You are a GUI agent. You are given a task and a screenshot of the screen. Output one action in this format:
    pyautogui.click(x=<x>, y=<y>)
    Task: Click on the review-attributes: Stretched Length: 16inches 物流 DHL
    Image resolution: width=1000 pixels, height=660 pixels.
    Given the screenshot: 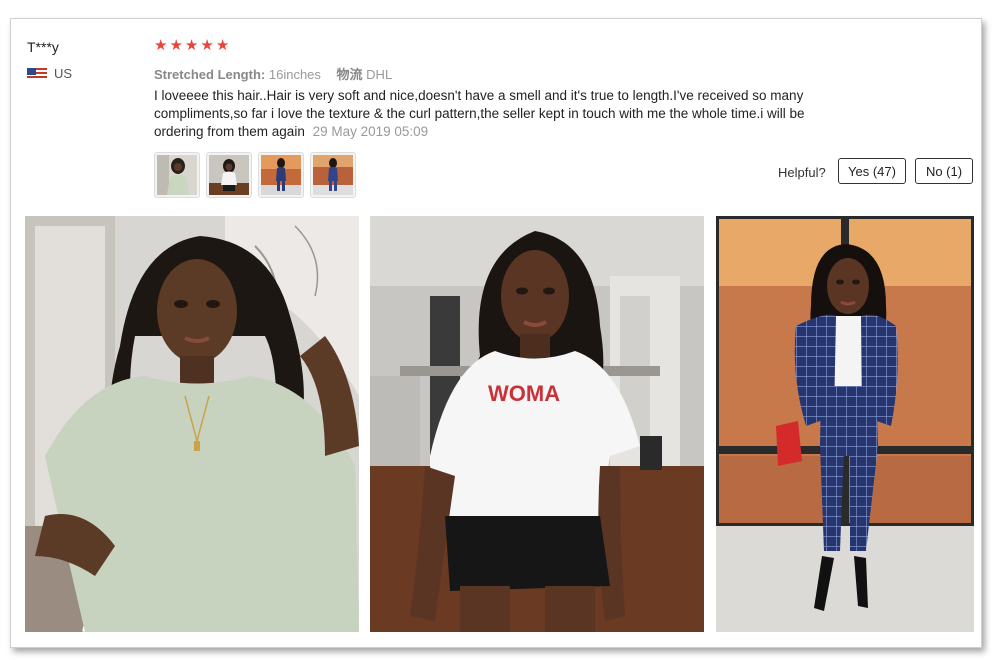 What is the action you would take?
    pyautogui.click(x=273, y=73)
    